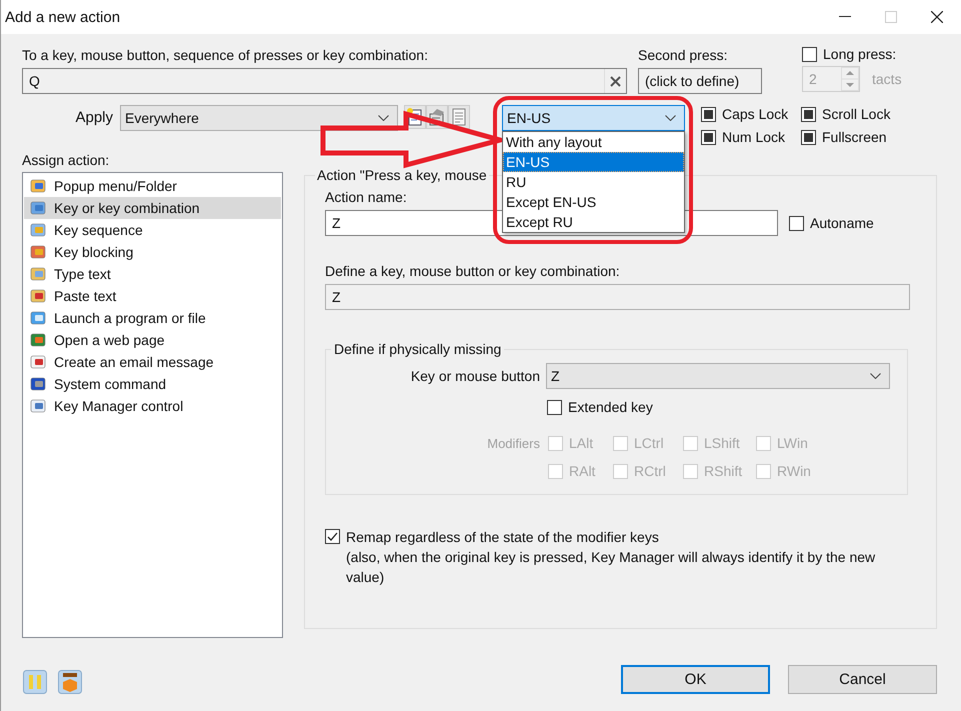 This screenshot has height=711, width=961. Describe the element at coordinates (475, 376) in the screenshot. I see `field-label: Key or mouse button` at that location.